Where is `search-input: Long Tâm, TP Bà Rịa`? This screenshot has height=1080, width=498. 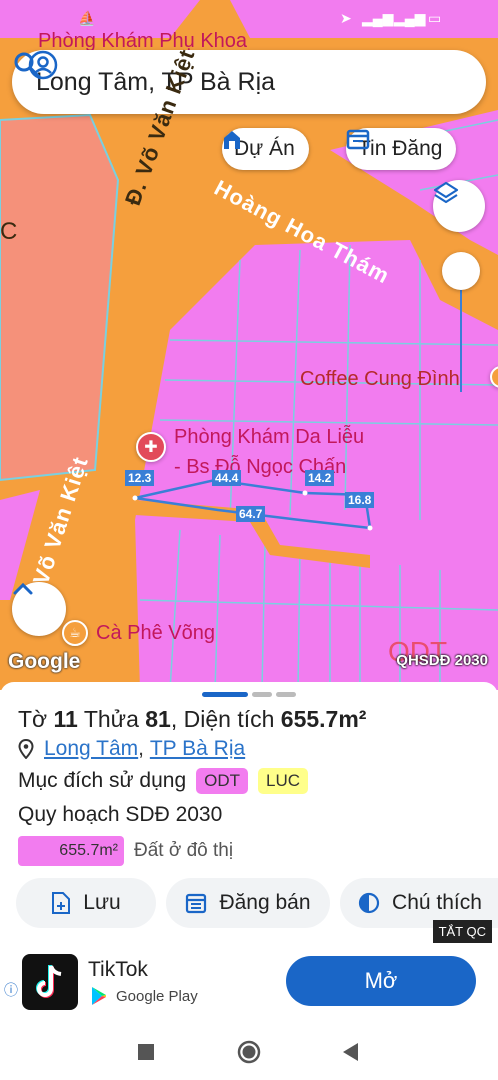
search-input: Long Tâm, TP Bà Rịa is located at coordinates (261, 82).